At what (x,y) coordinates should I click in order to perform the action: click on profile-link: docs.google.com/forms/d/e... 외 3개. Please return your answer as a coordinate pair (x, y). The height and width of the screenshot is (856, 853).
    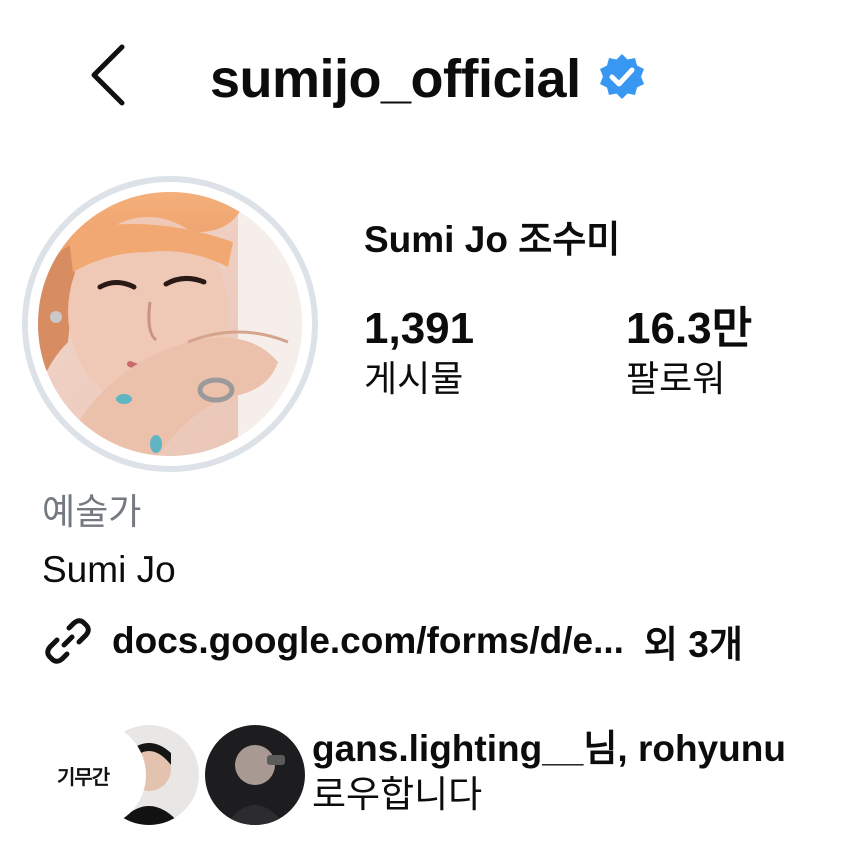
    Looking at the image, I should click on (391, 641).